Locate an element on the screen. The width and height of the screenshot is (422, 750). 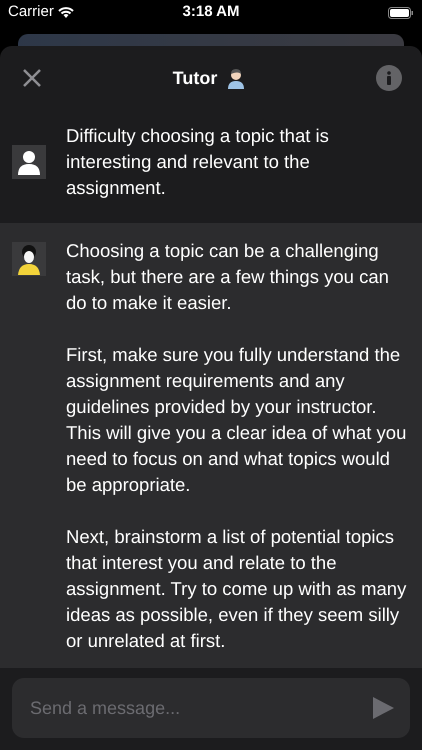
message-text: Difficulty choosing a topic that is interesting and relevant to the assignment. is located at coordinates (198, 162).